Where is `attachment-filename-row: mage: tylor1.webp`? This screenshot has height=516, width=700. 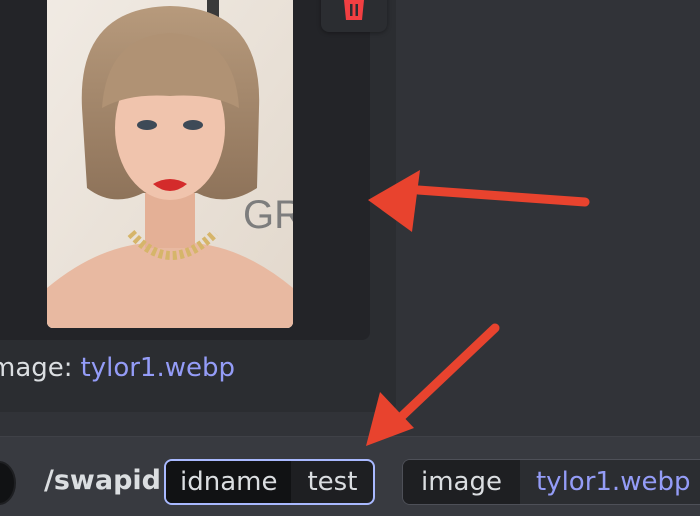
attachment-filename-row: mage: tylor1.webp is located at coordinates (117, 368).